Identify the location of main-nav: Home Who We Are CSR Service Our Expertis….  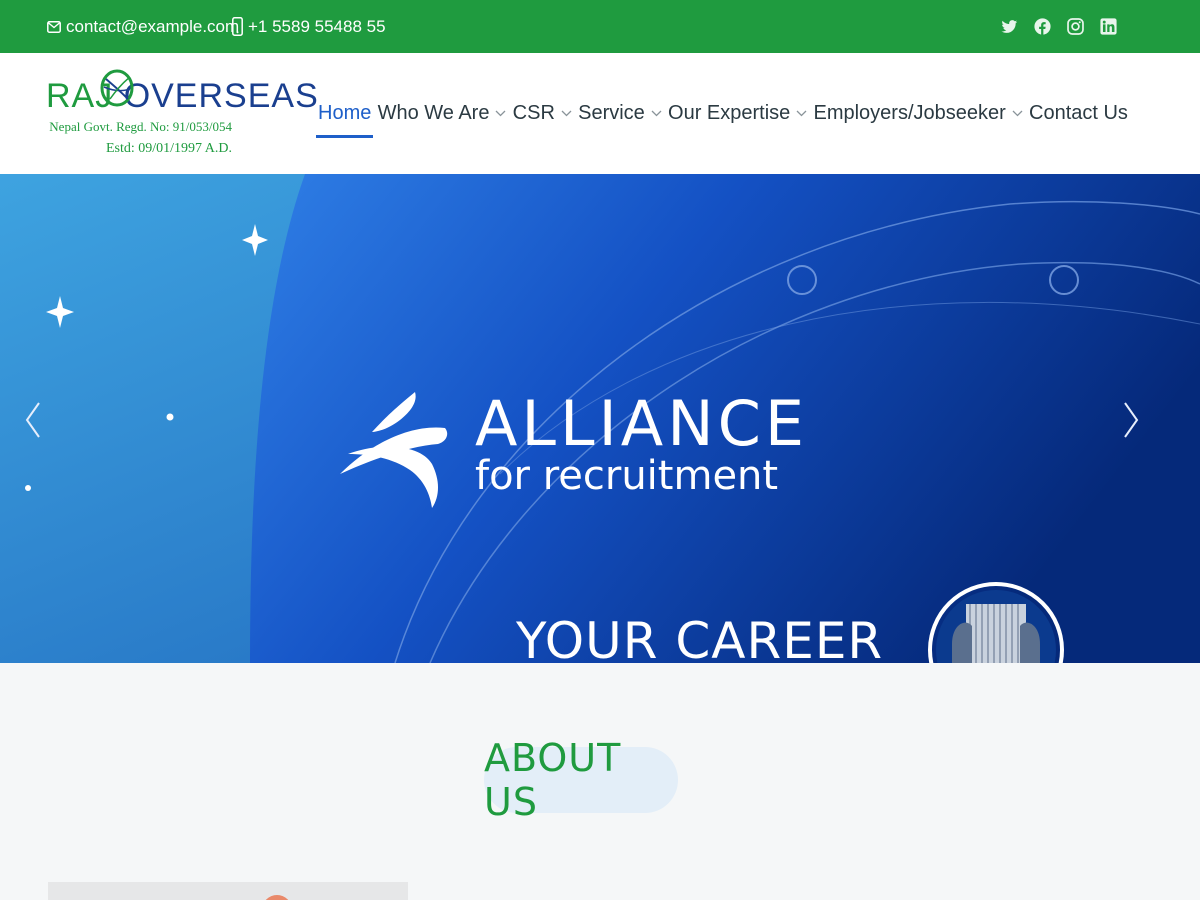
(714, 113).